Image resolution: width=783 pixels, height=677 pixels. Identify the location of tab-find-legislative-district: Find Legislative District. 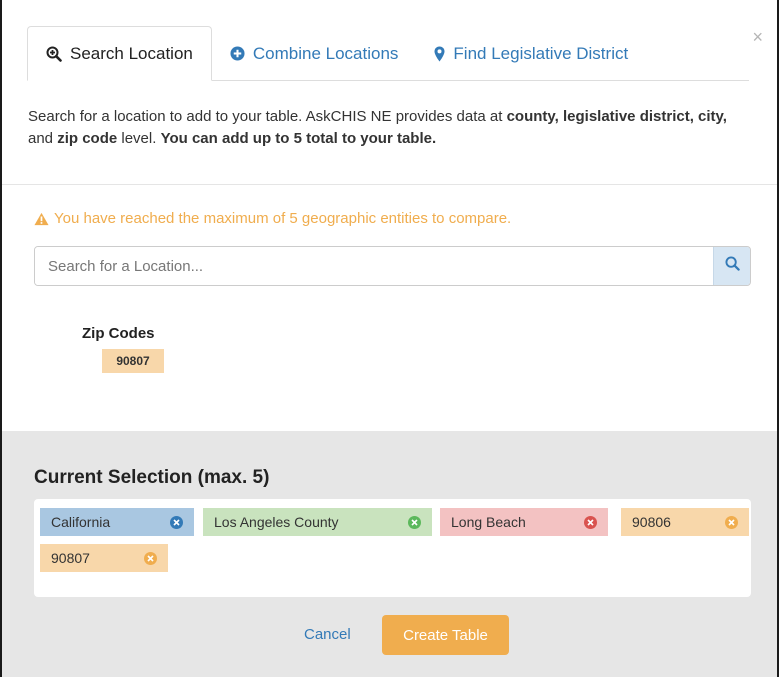
(531, 53).